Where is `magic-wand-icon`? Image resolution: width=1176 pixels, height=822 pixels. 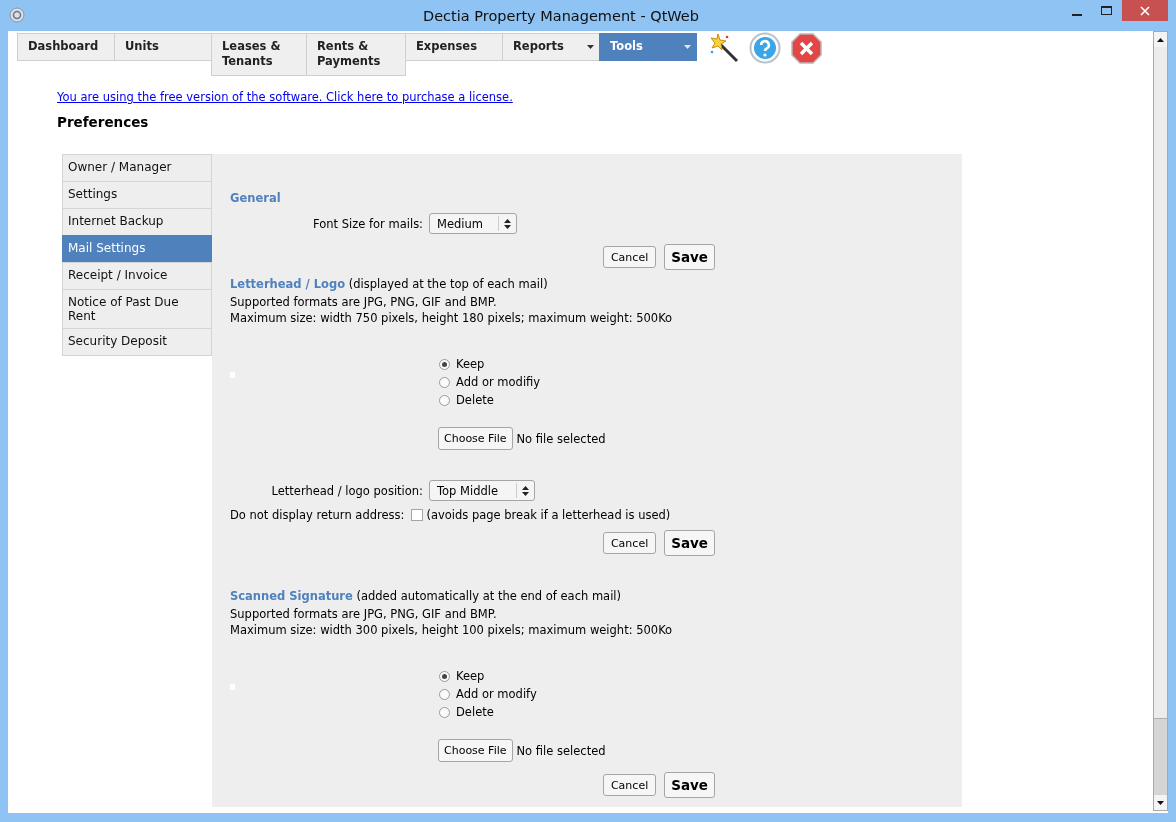 magic-wand-icon is located at coordinates (724, 48).